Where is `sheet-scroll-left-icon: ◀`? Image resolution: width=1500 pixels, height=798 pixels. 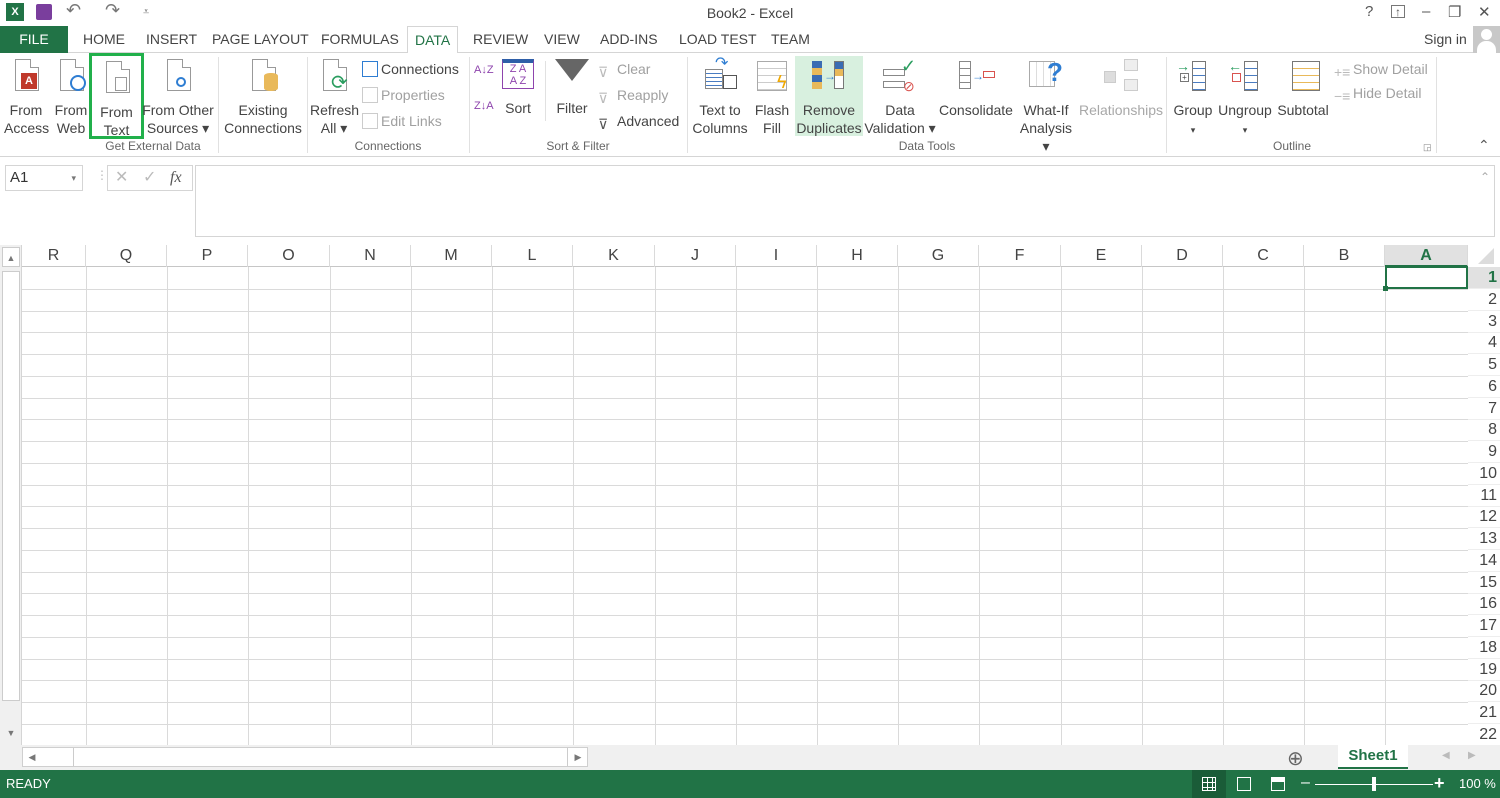 sheet-scroll-left-icon: ◀ is located at coordinates (1446, 755).